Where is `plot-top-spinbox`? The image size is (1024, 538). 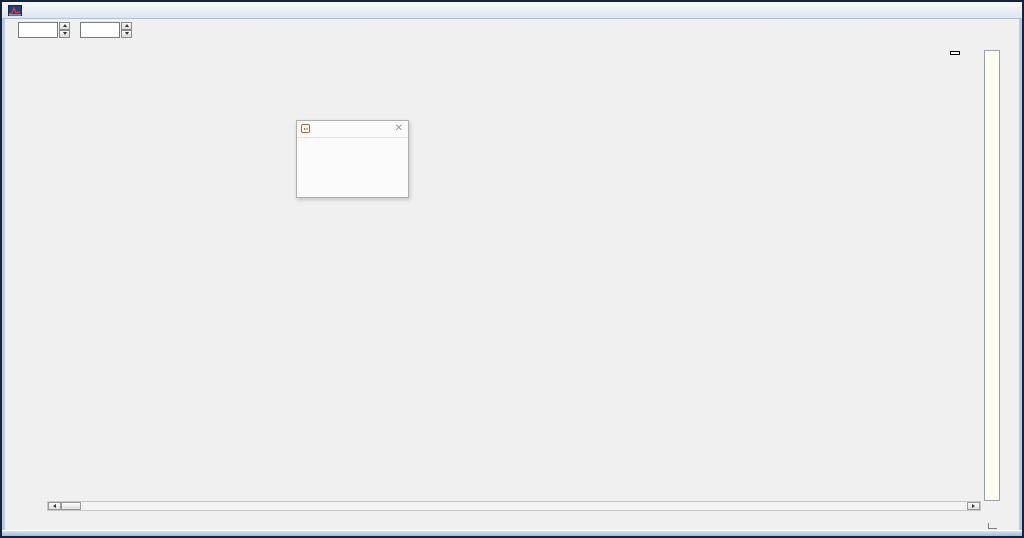 plot-top-spinbox is located at coordinates (44, 29).